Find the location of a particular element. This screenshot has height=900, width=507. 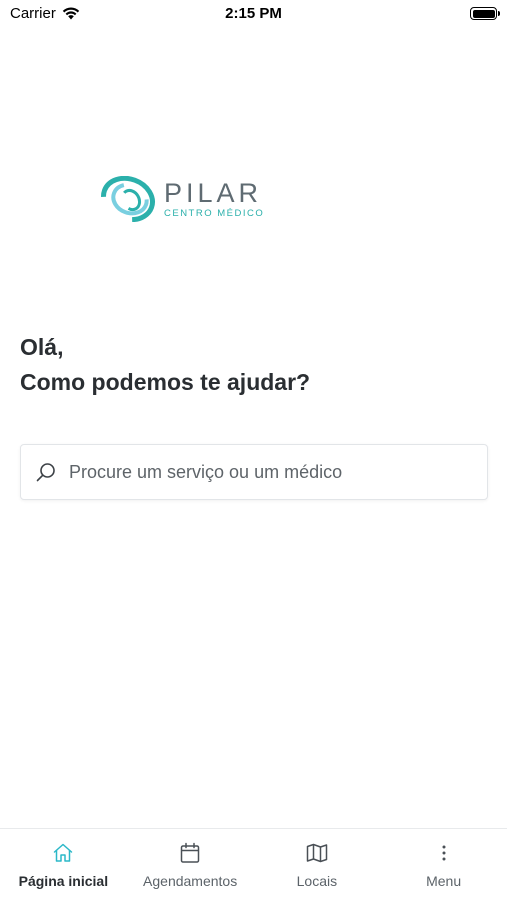

tab-locais-label: Locais is located at coordinates (317, 881).